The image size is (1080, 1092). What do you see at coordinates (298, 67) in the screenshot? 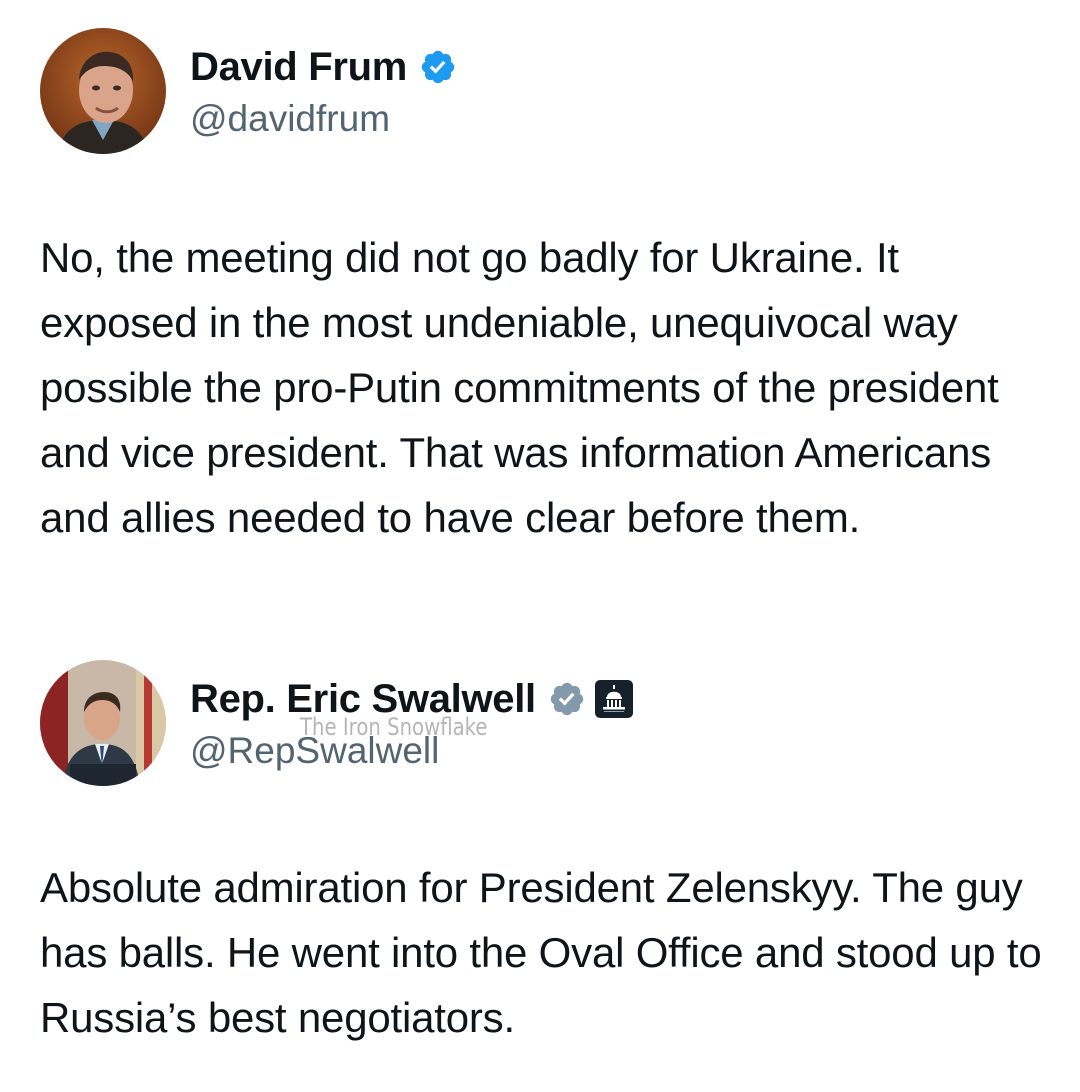
I see `author-display-name: David Frum` at bounding box center [298, 67].